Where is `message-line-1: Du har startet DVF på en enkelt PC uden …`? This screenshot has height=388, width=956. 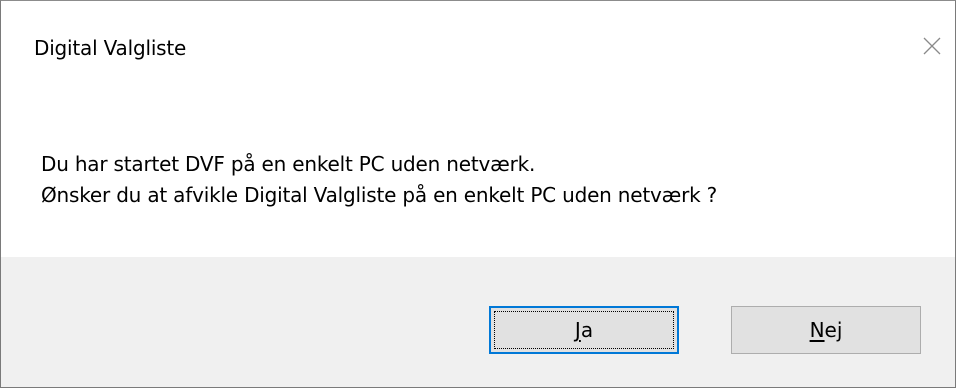
message-line-1: Du har startet DVF på en enkelt PC uden … is located at coordinates (288, 164).